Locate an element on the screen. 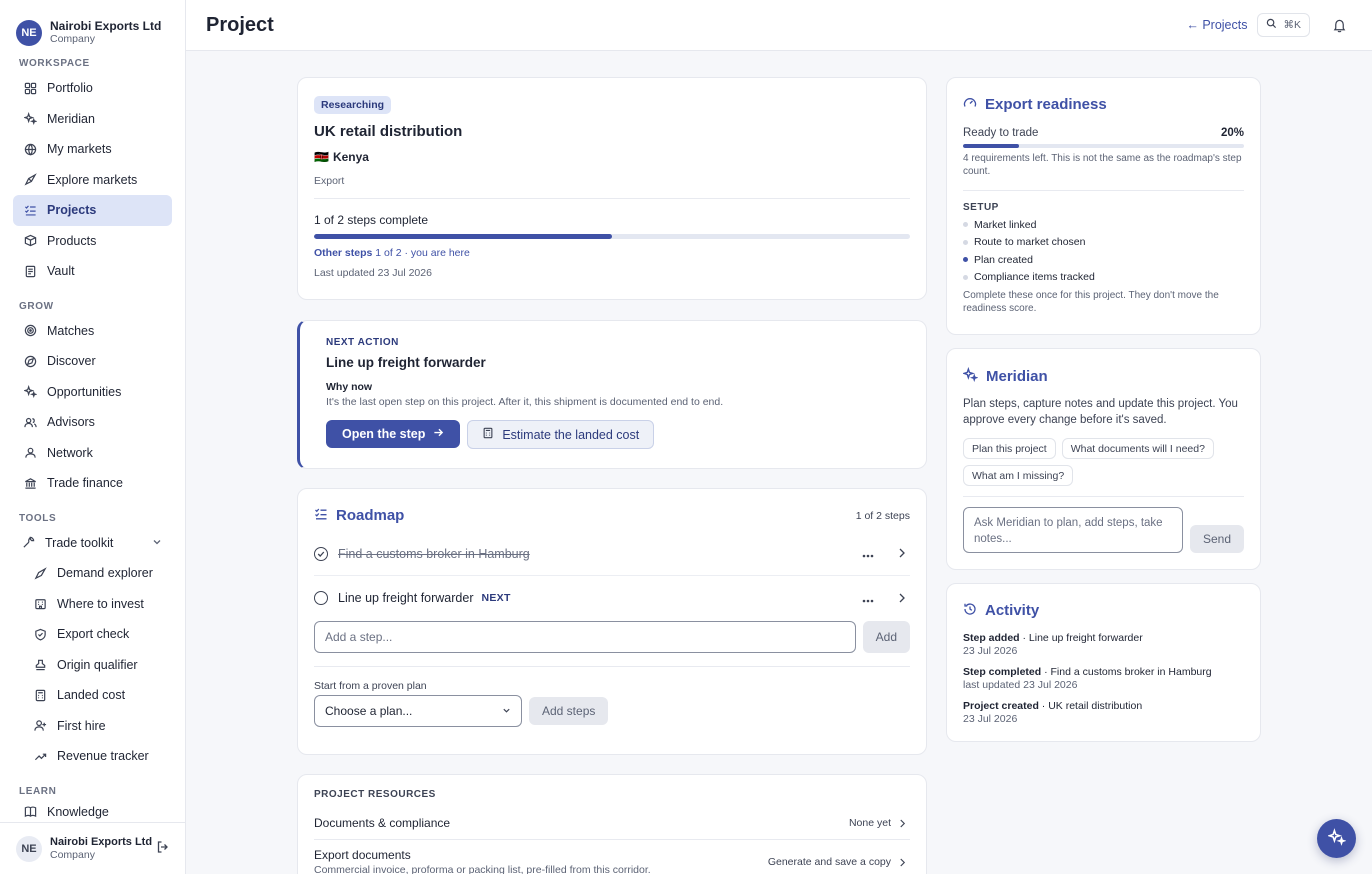 This screenshot has height=874, width=1372. setup-item-label: Compliance items tracked is located at coordinates (1034, 277).